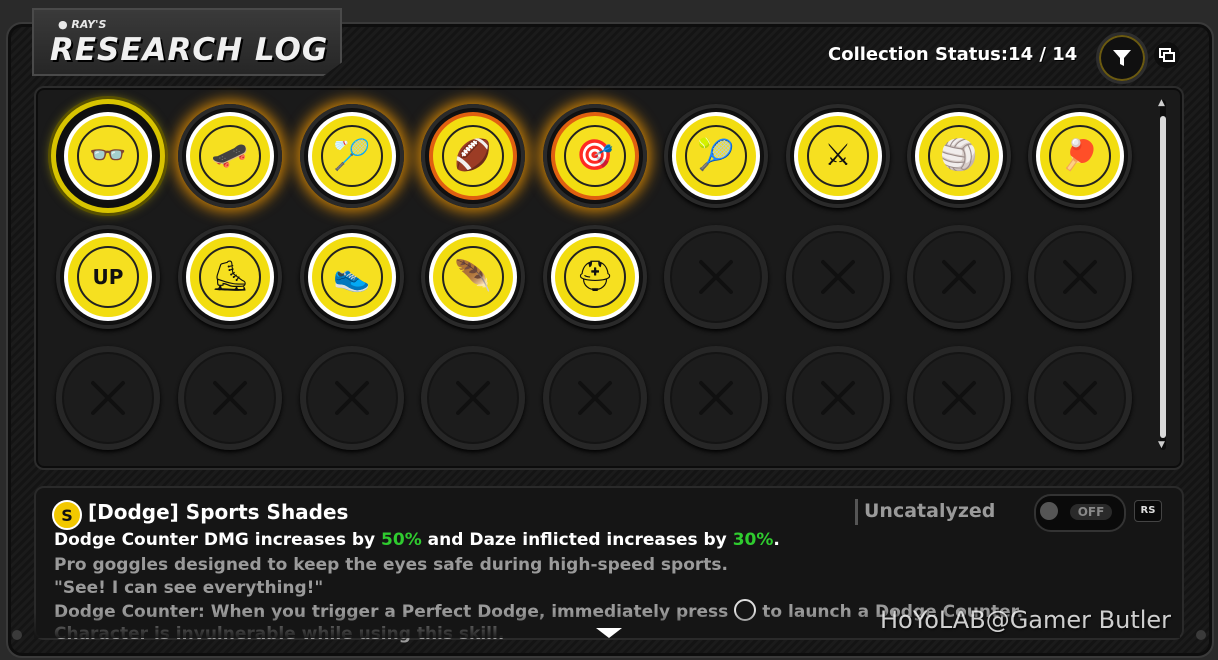 This screenshot has height=660, width=1218. I want to click on window-copy-icon, so click(1167, 55).